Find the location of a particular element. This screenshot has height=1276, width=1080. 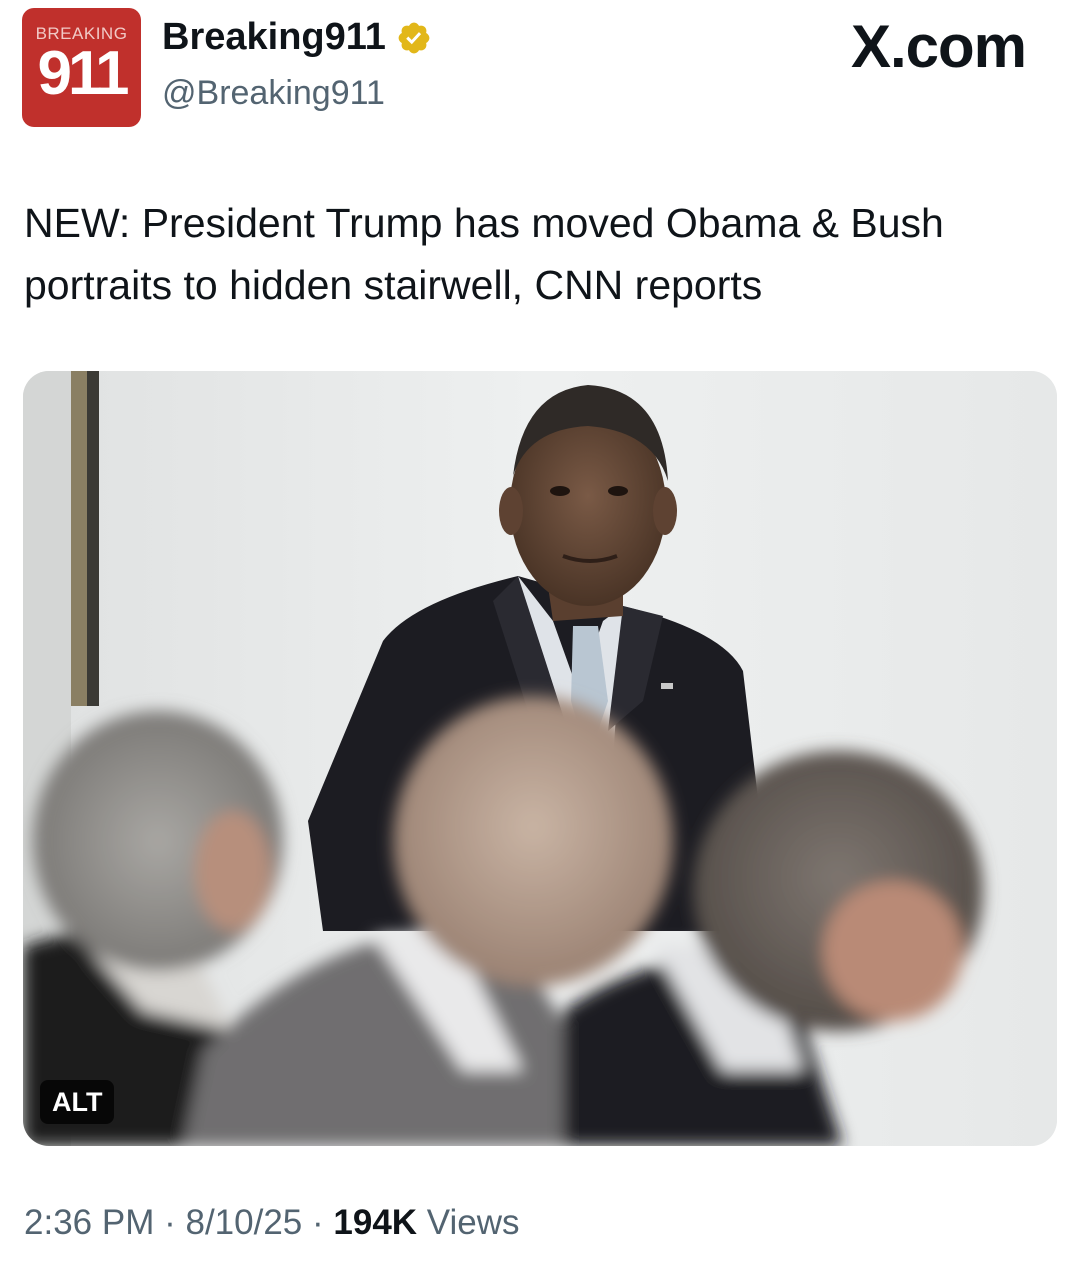

site-label: X.com is located at coordinates (938, 46).